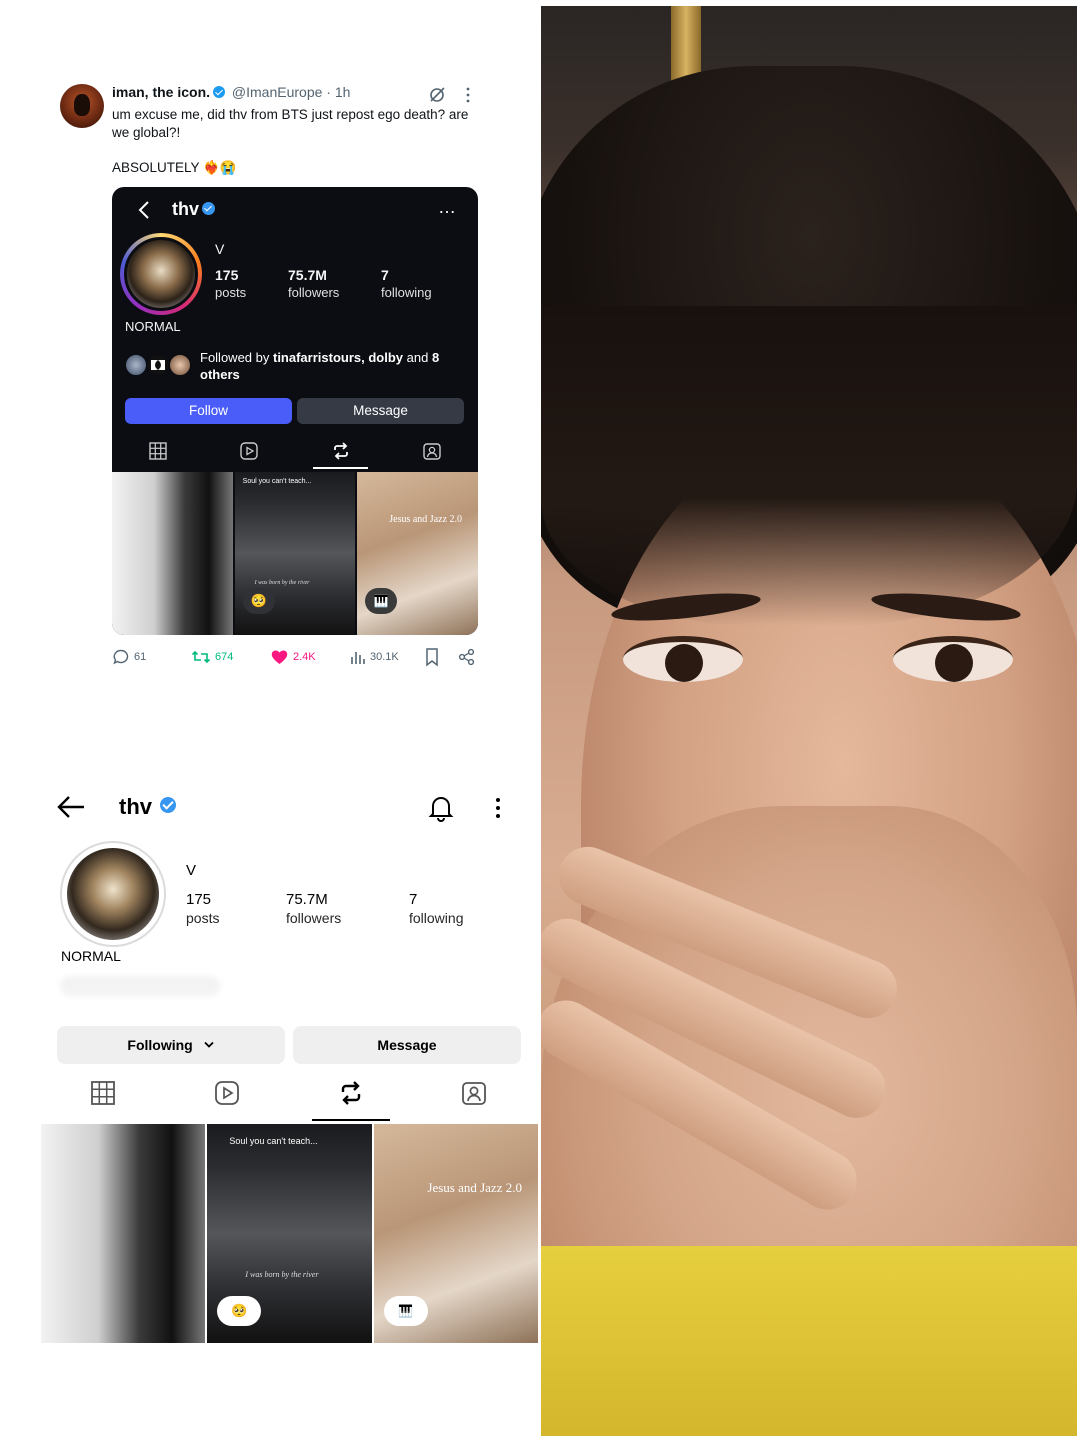  I want to click on followed-by-count: 8, so click(435, 357).